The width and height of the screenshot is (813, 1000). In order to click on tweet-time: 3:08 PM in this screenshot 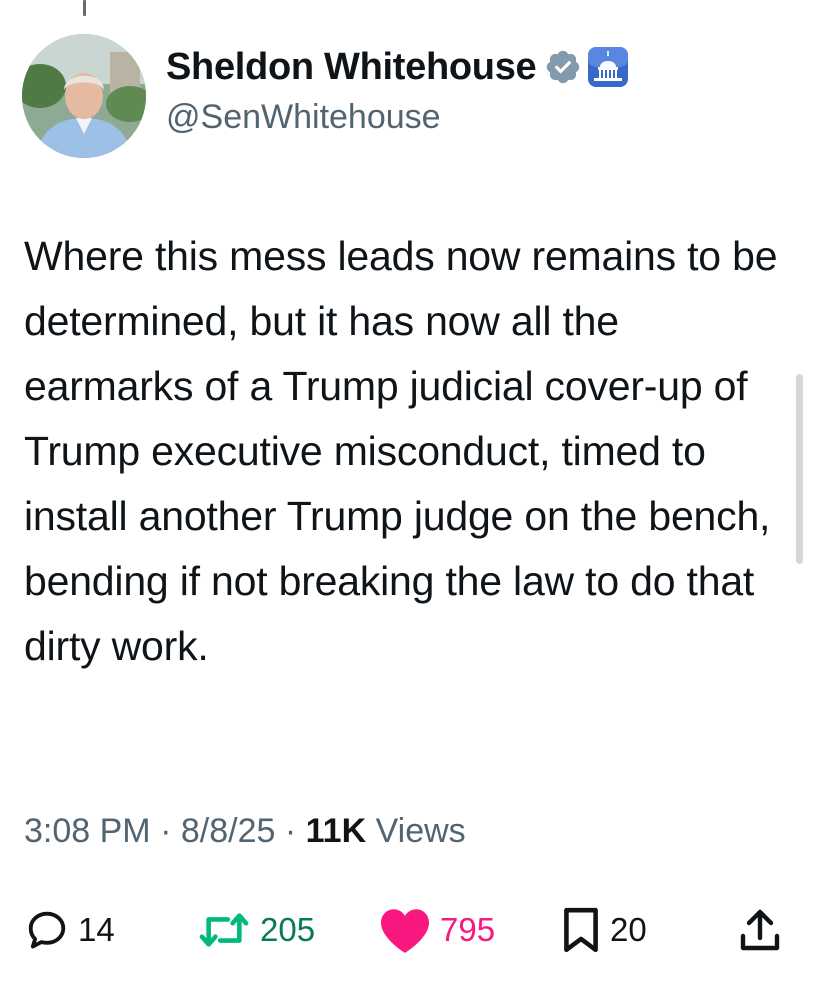, I will do `click(87, 831)`.